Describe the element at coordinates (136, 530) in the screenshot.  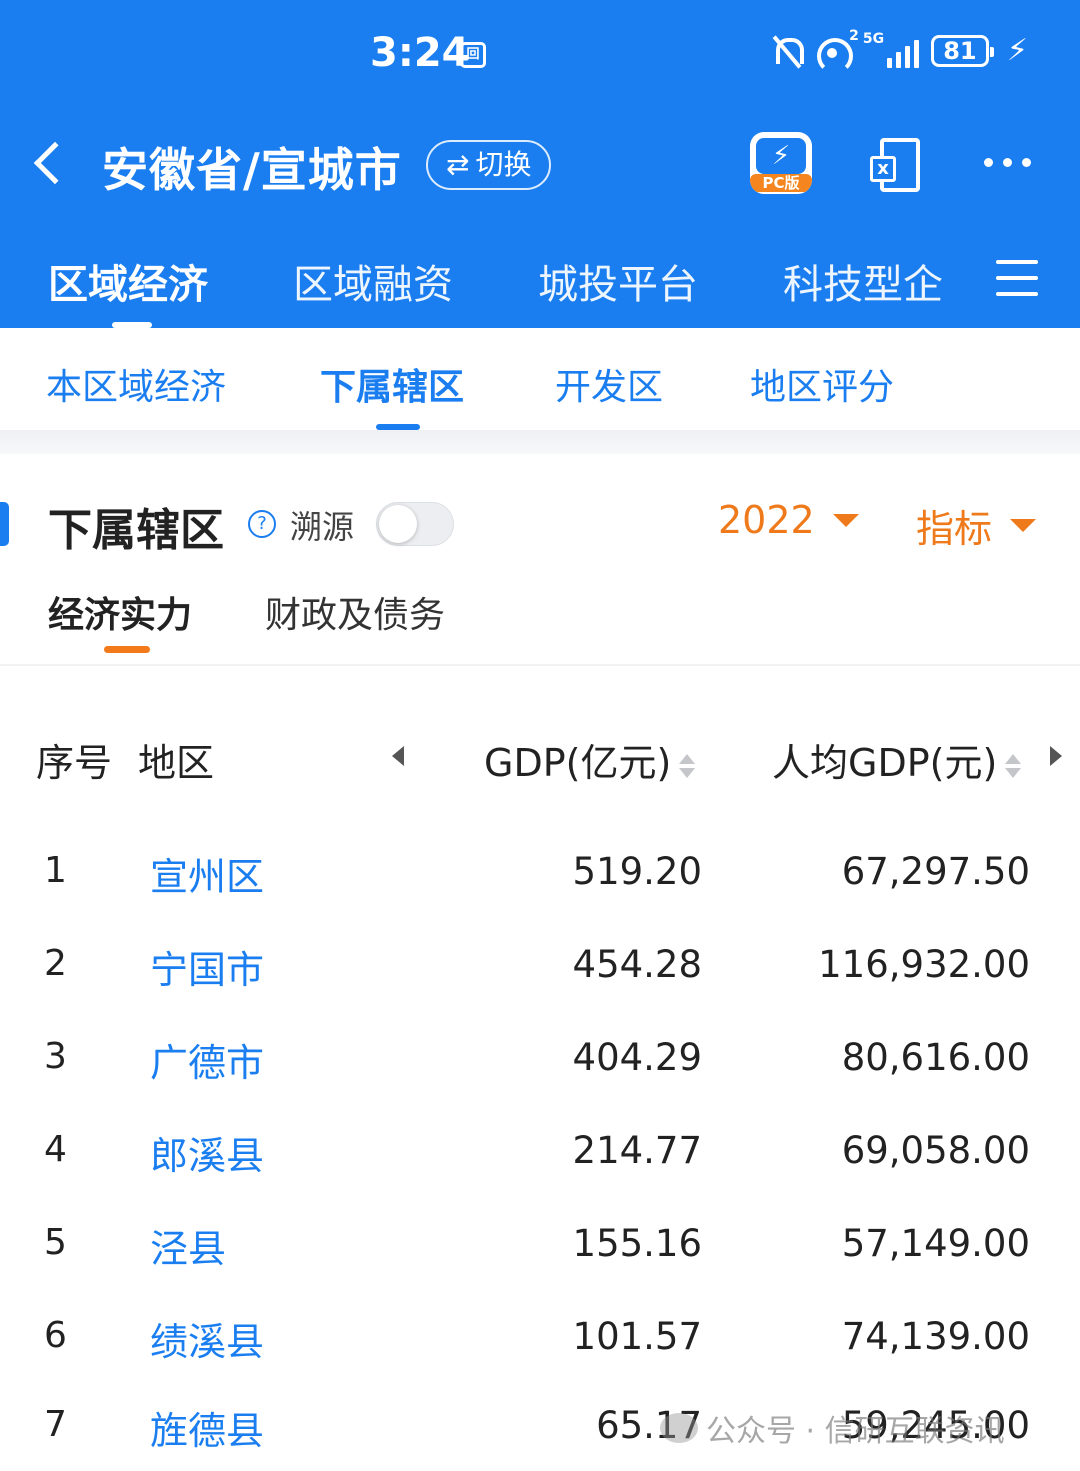
I see `section-title: 下属辖区` at that location.